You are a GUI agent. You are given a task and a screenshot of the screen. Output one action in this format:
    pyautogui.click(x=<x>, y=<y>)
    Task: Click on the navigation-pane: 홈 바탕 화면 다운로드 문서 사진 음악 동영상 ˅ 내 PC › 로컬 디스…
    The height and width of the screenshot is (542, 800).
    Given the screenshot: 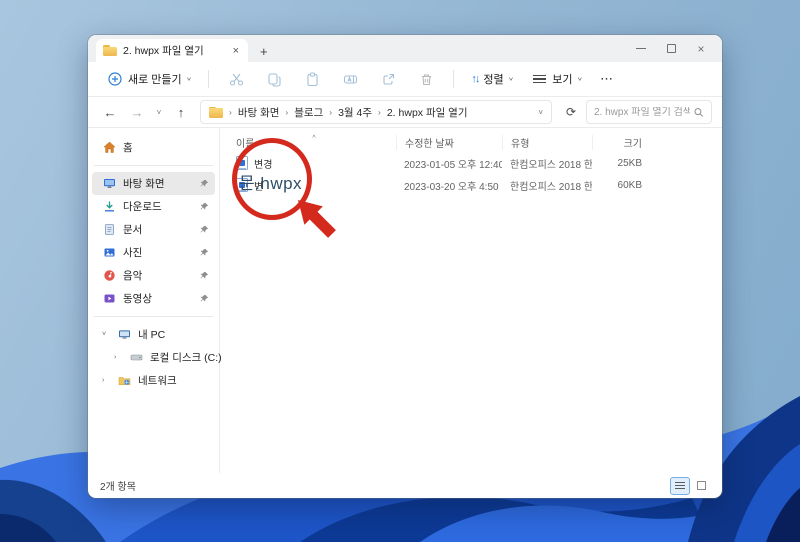 What is the action you would take?
    pyautogui.click(x=155, y=300)
    